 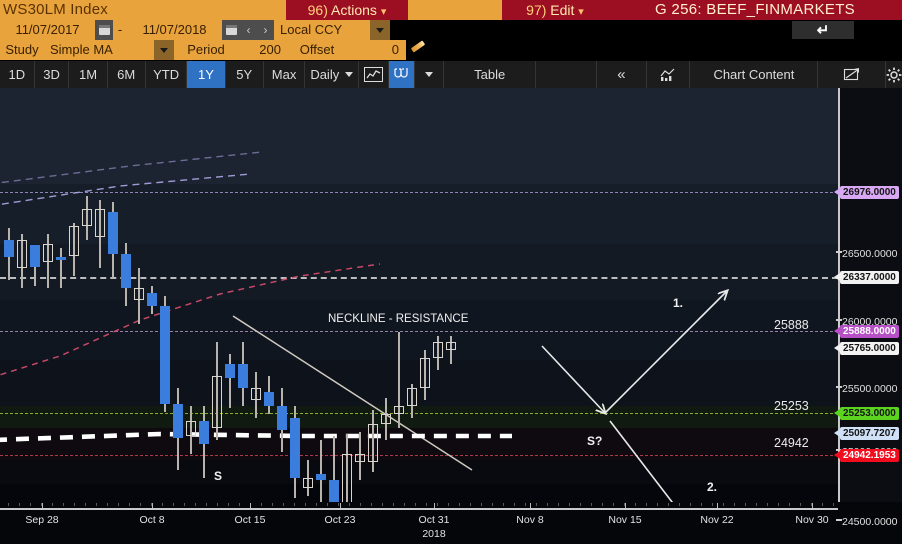 I want to click on range-button-1y: 1Y, so click(x=206, y=74).